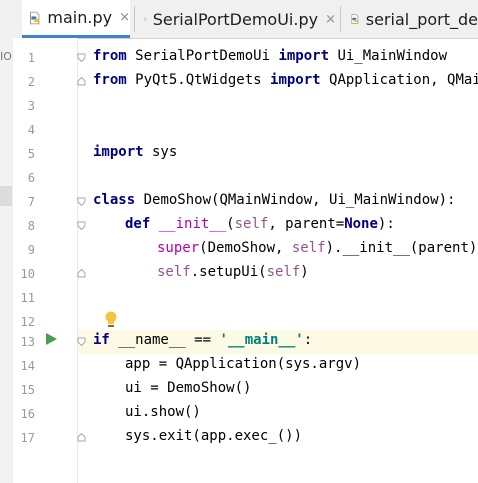  I want to click on tab-serialportdemoui-py: SerialPortDemoUi.py ×, so click(238, 19).